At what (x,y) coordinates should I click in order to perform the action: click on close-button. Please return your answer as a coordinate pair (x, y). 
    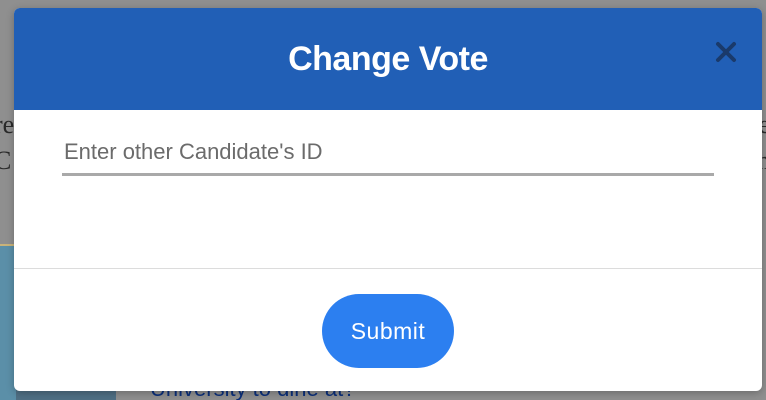
    Looking at the image, I should click on (726, 52).